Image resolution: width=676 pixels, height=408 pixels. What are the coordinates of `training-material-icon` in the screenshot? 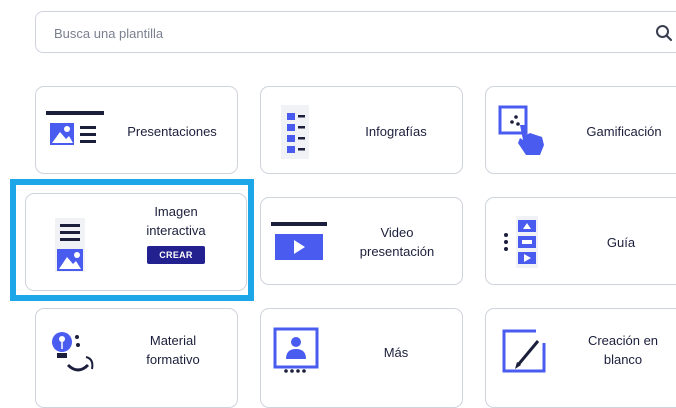 It's located at (73, 352).